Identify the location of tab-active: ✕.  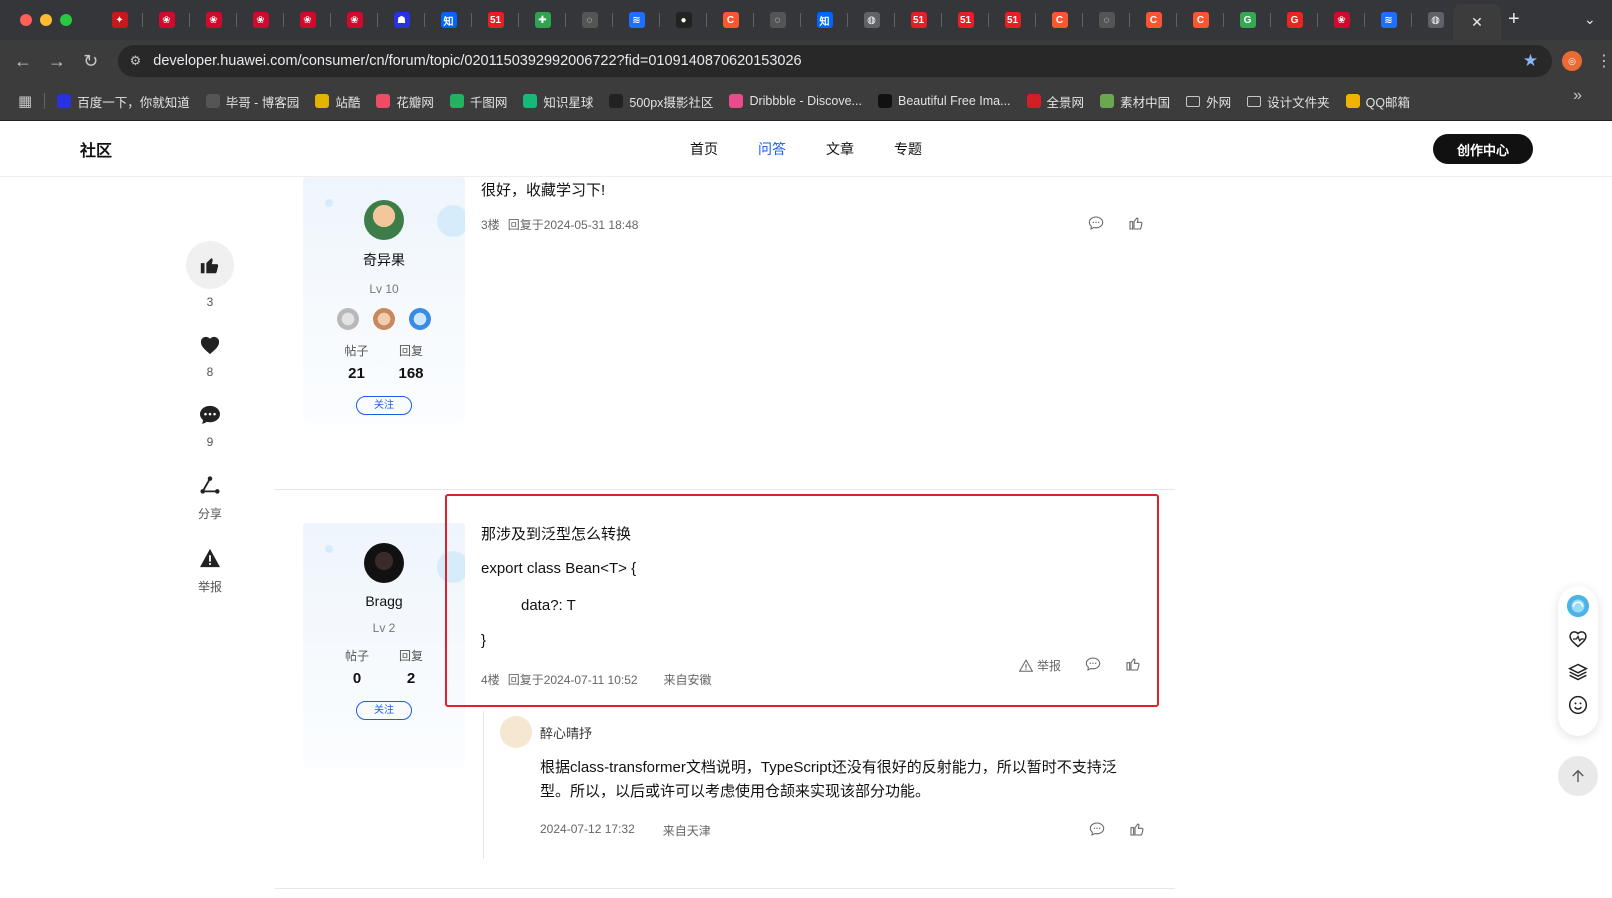
(1477, 22).